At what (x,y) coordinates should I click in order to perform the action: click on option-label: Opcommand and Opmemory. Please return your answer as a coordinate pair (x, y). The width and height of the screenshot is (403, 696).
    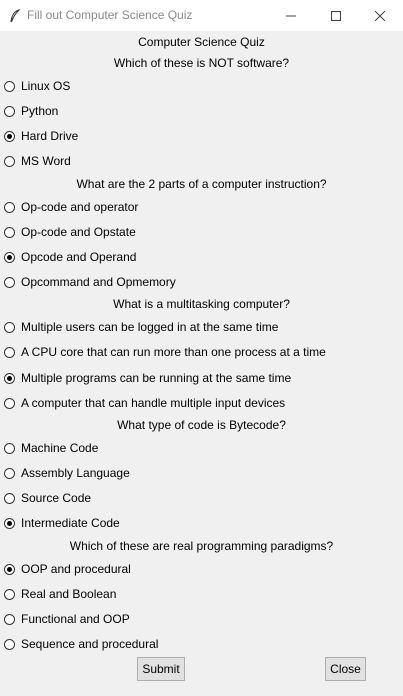
    Looking at the image, I should click on (98, 282).